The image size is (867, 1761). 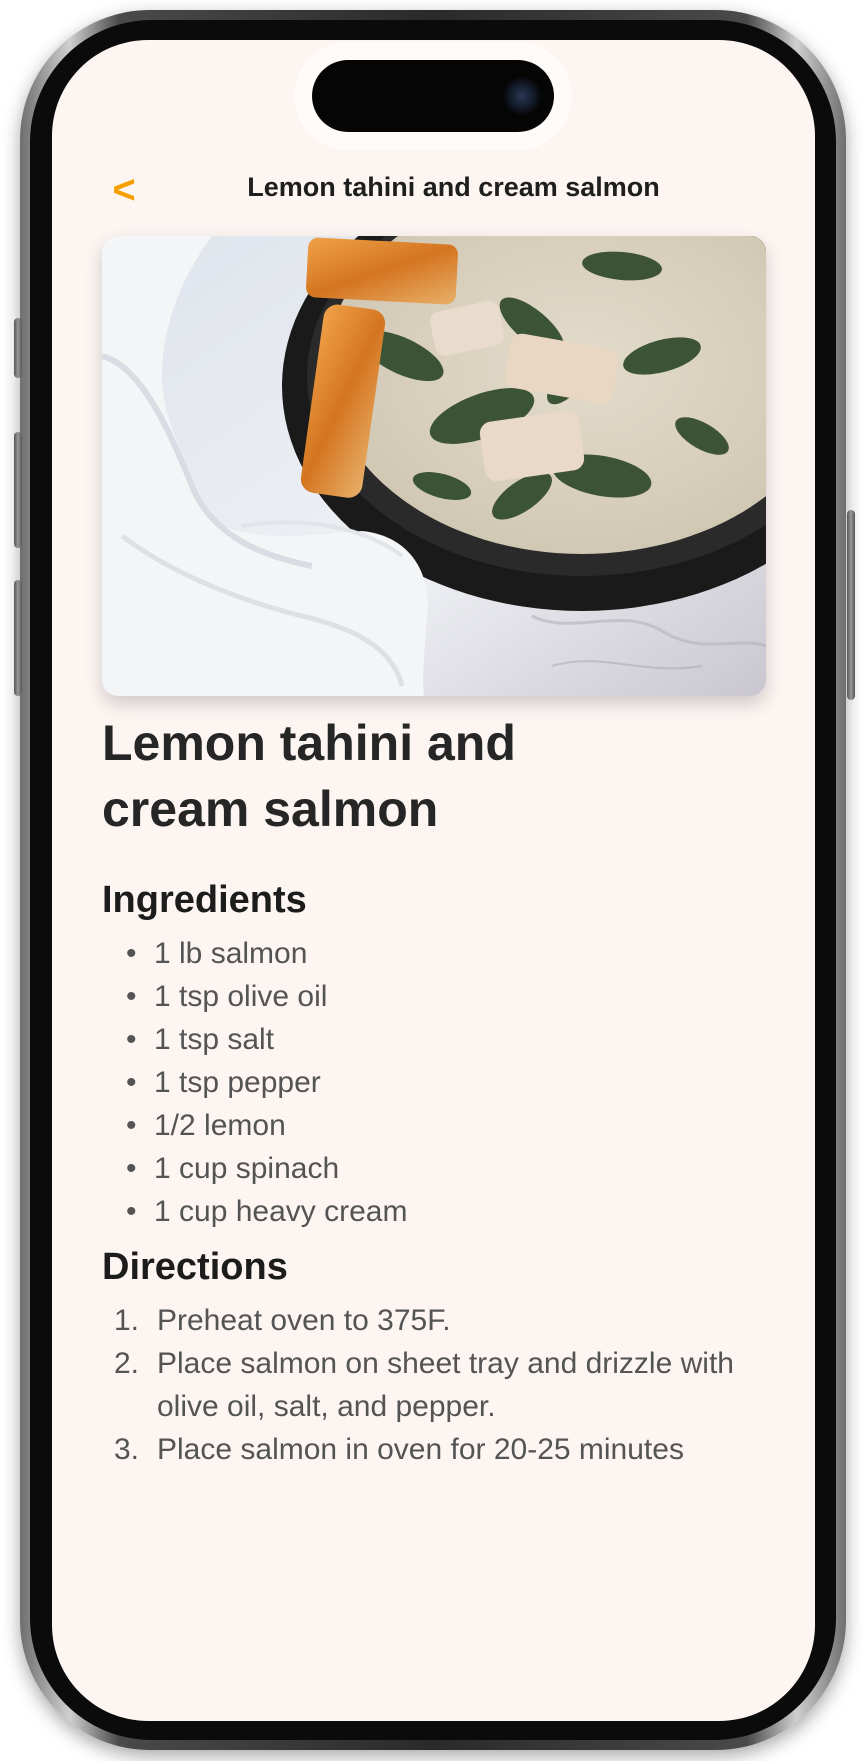 What do you see at coordinates (18, 638) in the screenshot?
I see `volume-down-button` at bounding box center [18, 638].